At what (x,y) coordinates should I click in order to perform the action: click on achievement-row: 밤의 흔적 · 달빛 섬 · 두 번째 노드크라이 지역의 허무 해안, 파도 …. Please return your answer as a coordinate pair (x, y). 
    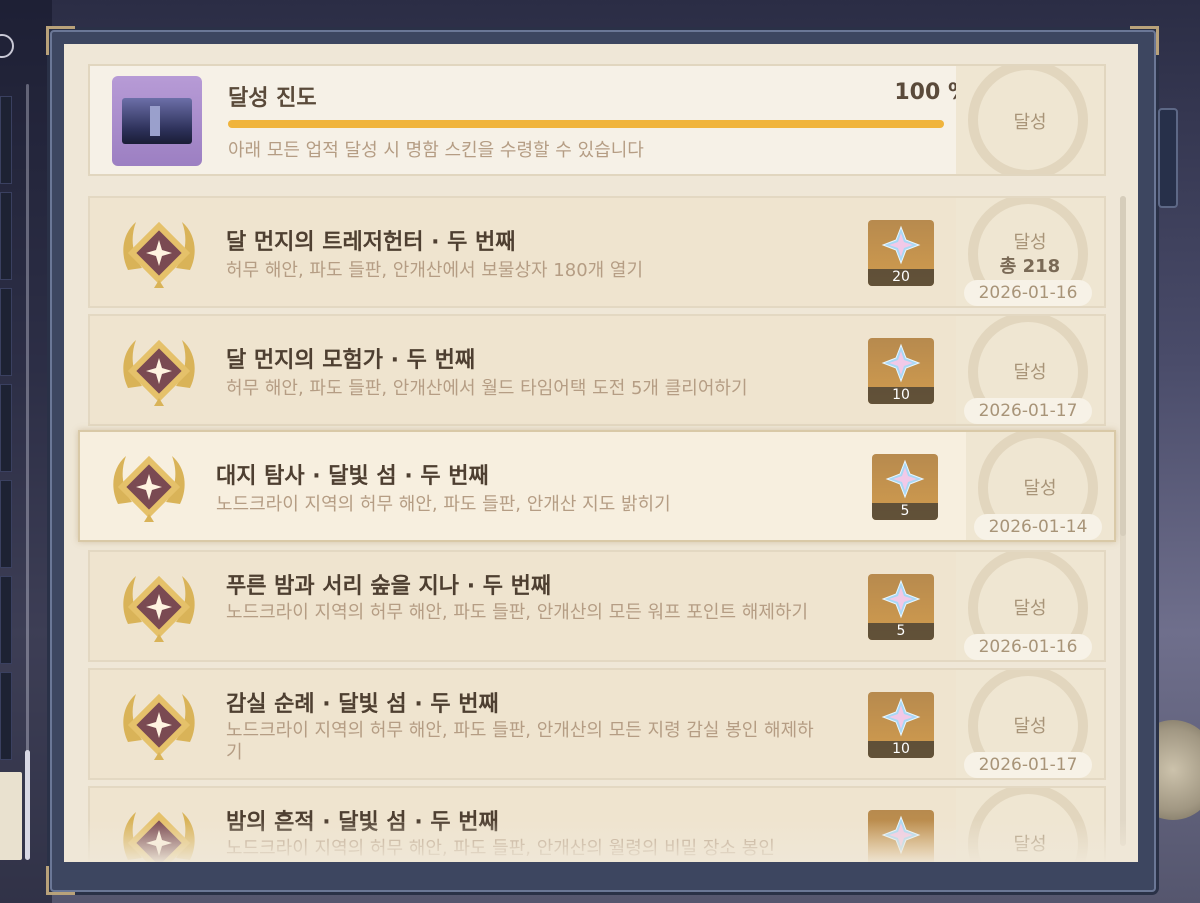
    Looking at the image, I should click on (597, 824).